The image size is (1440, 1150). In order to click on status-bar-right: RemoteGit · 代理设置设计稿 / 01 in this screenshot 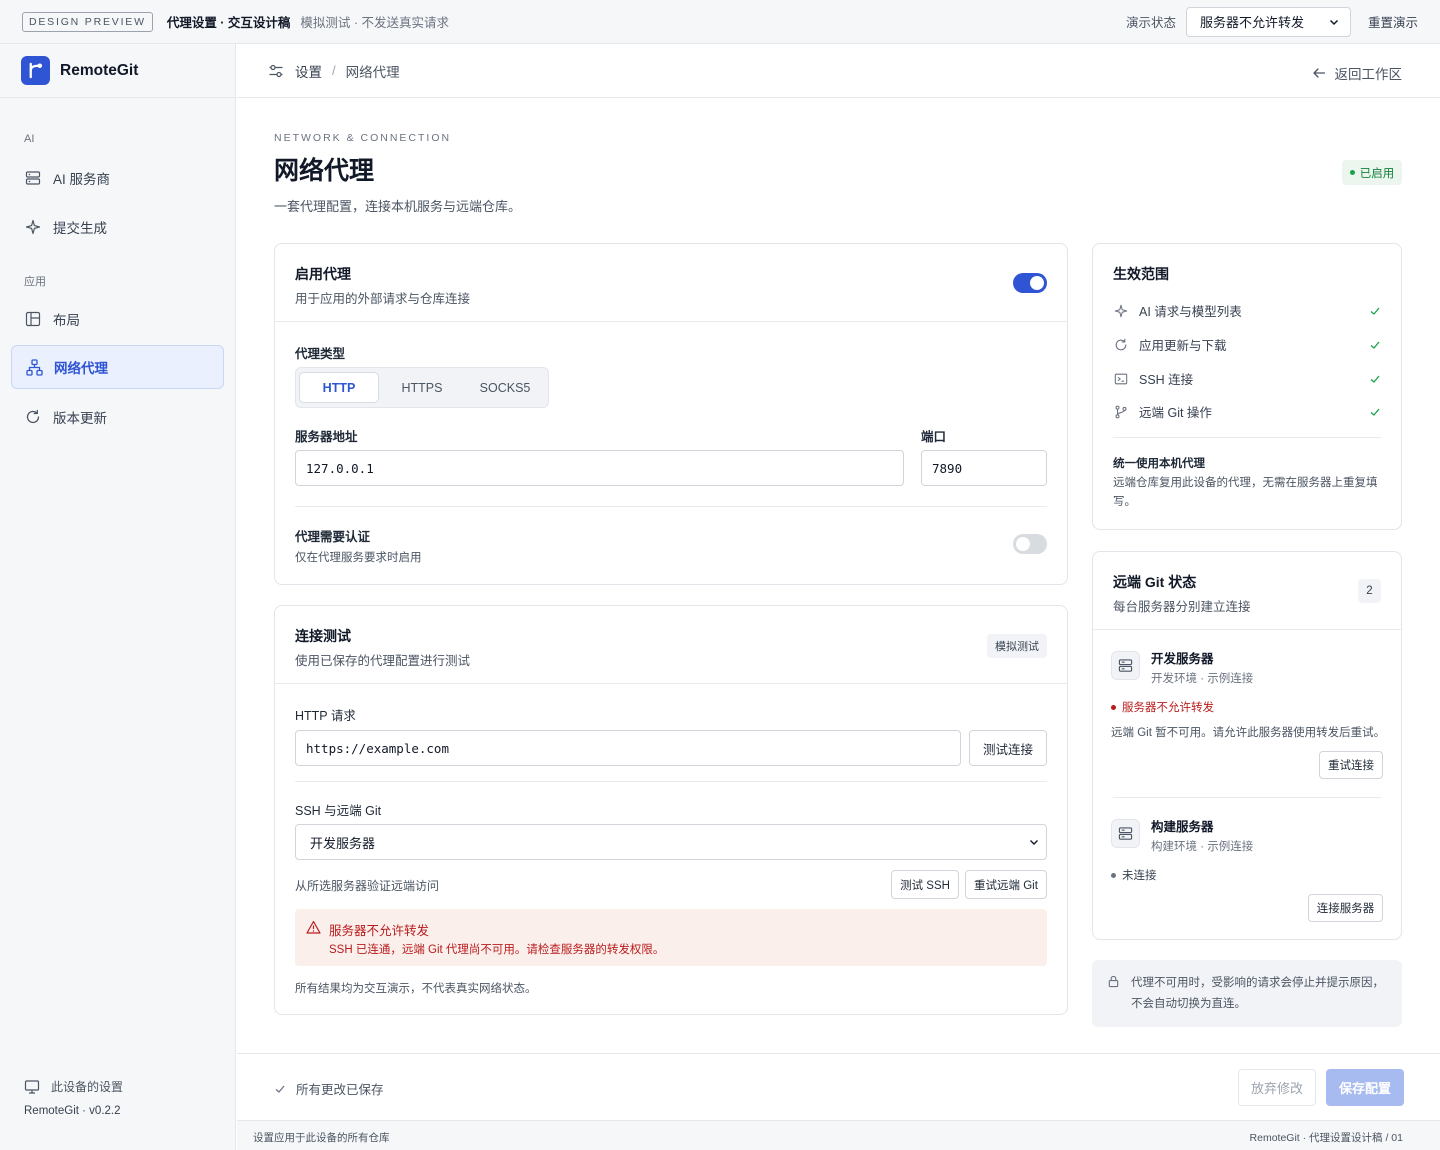, I will do `click(1326, 1138)`.